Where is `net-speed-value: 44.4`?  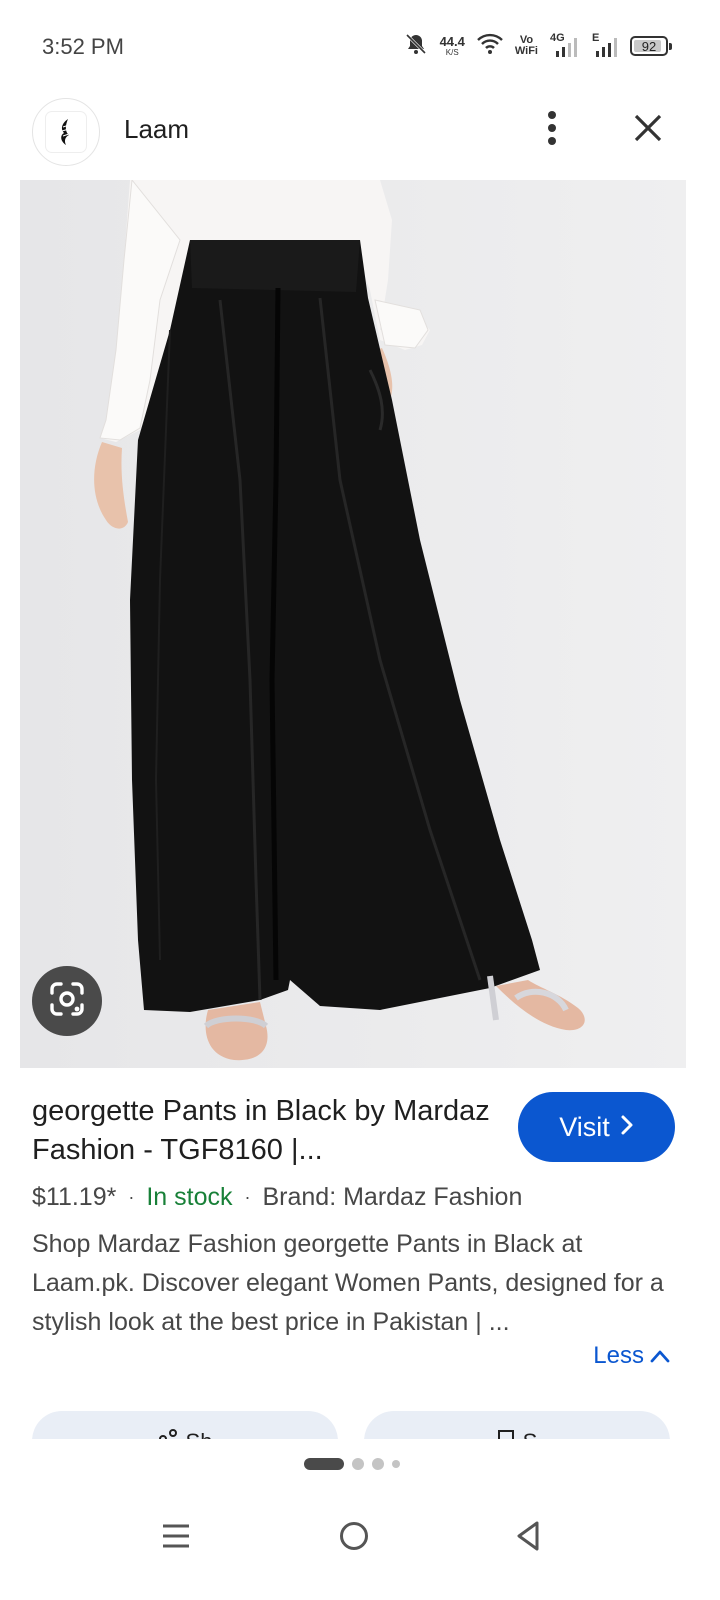
net-speed-value: 44.4 is located at coordinates (452, 41).